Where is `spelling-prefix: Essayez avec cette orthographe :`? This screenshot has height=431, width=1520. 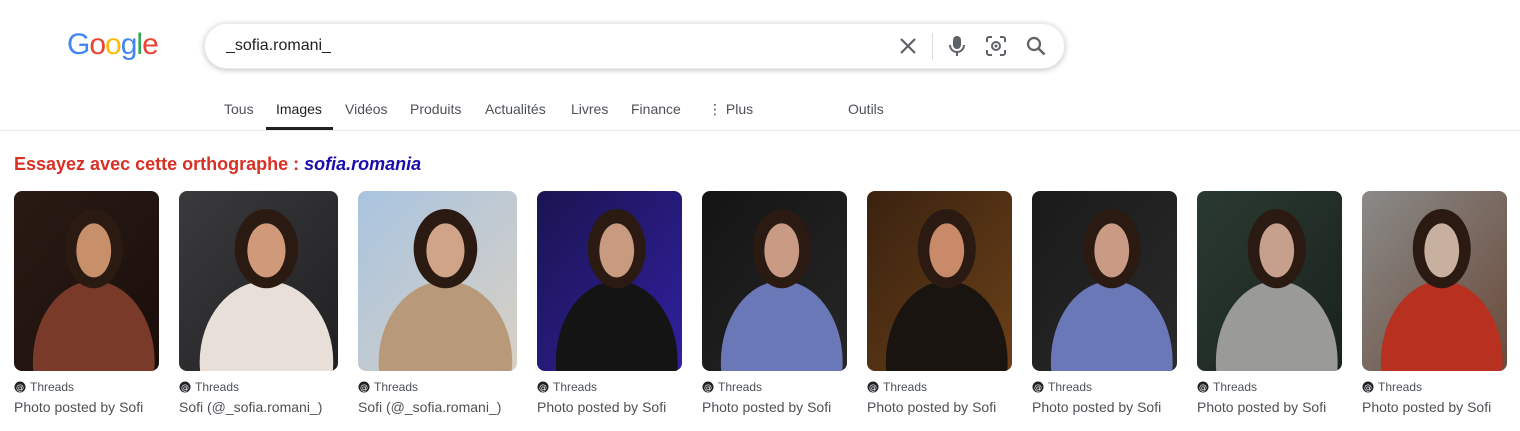
spelling-prefix: Essayez avec cette orthographe : is located at coordinates (159, 164).